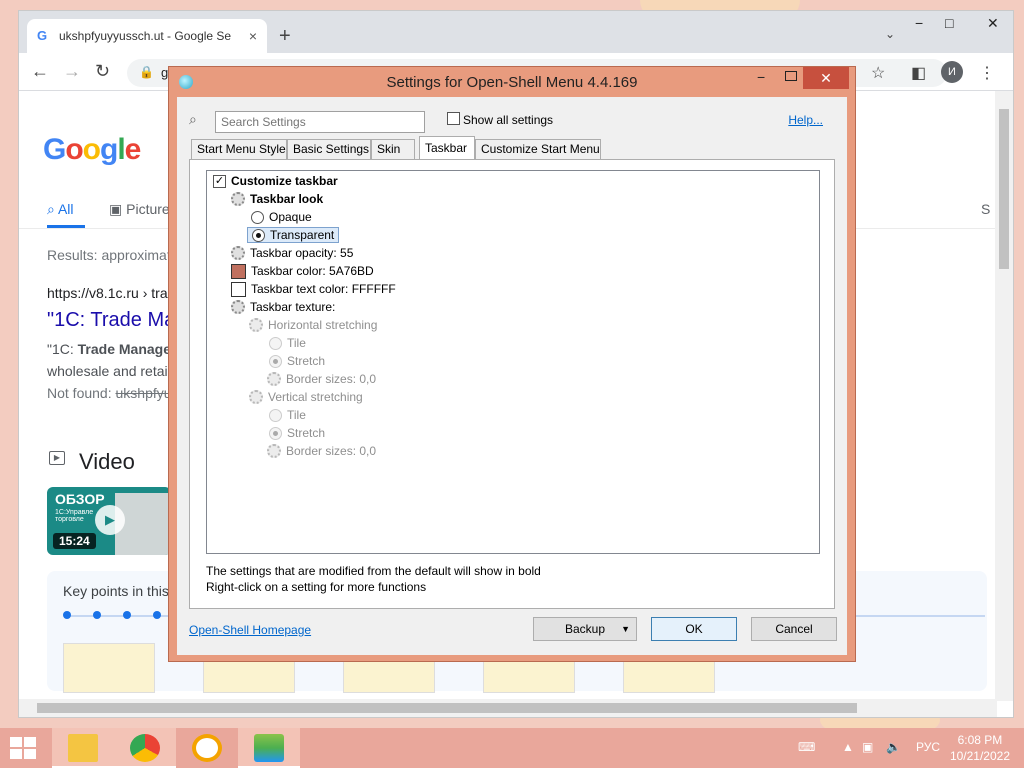 The width and height of the screenshot is (1024, 768). I want to click on network-icon: ▣, so click(867, 747).